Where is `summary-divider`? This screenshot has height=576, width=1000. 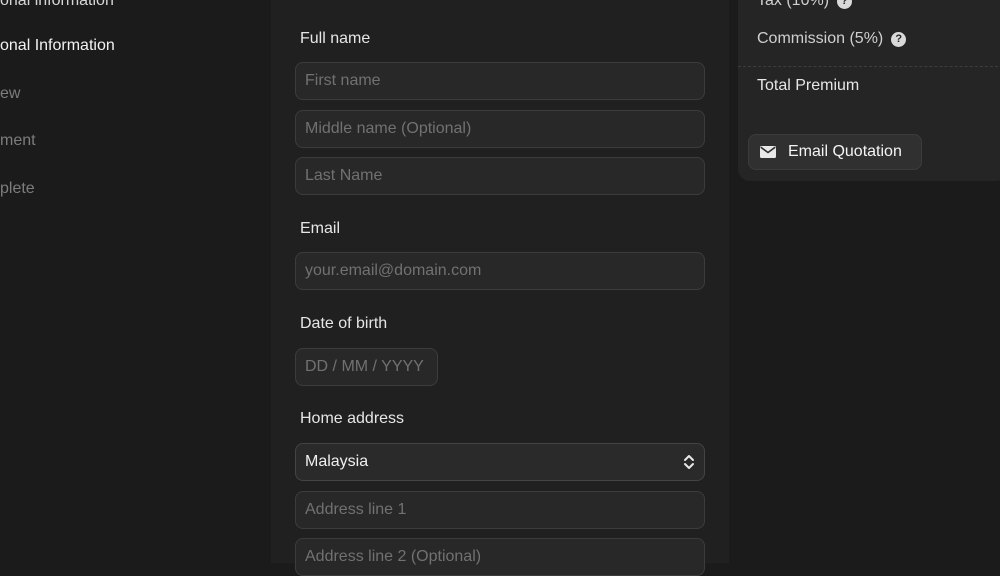
summary-divider is located at coordinates (869, 66).